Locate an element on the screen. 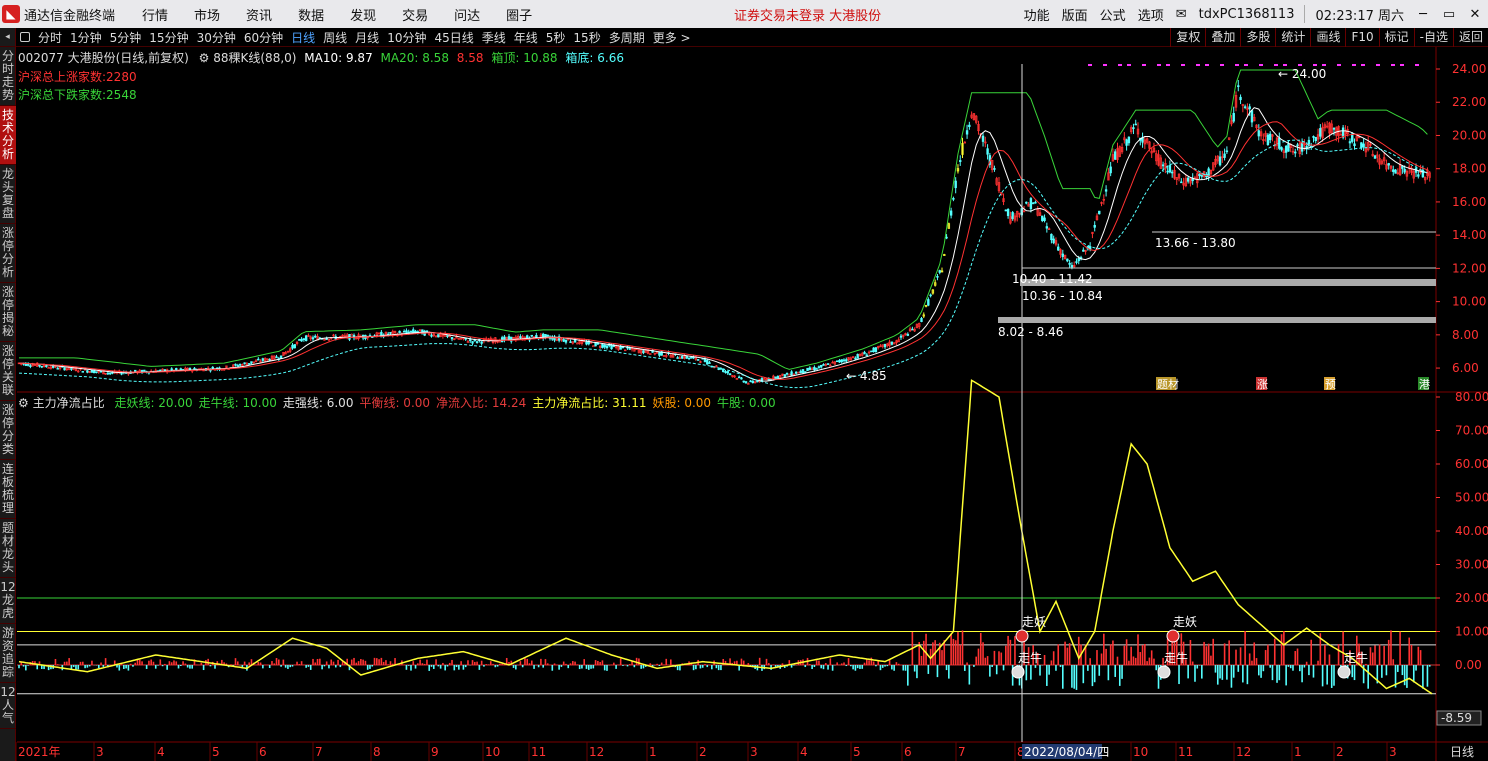 The width and height of the screenshot is (1488, 761). price-tick-label: 10.00 is located at coordinates (1469, 302).